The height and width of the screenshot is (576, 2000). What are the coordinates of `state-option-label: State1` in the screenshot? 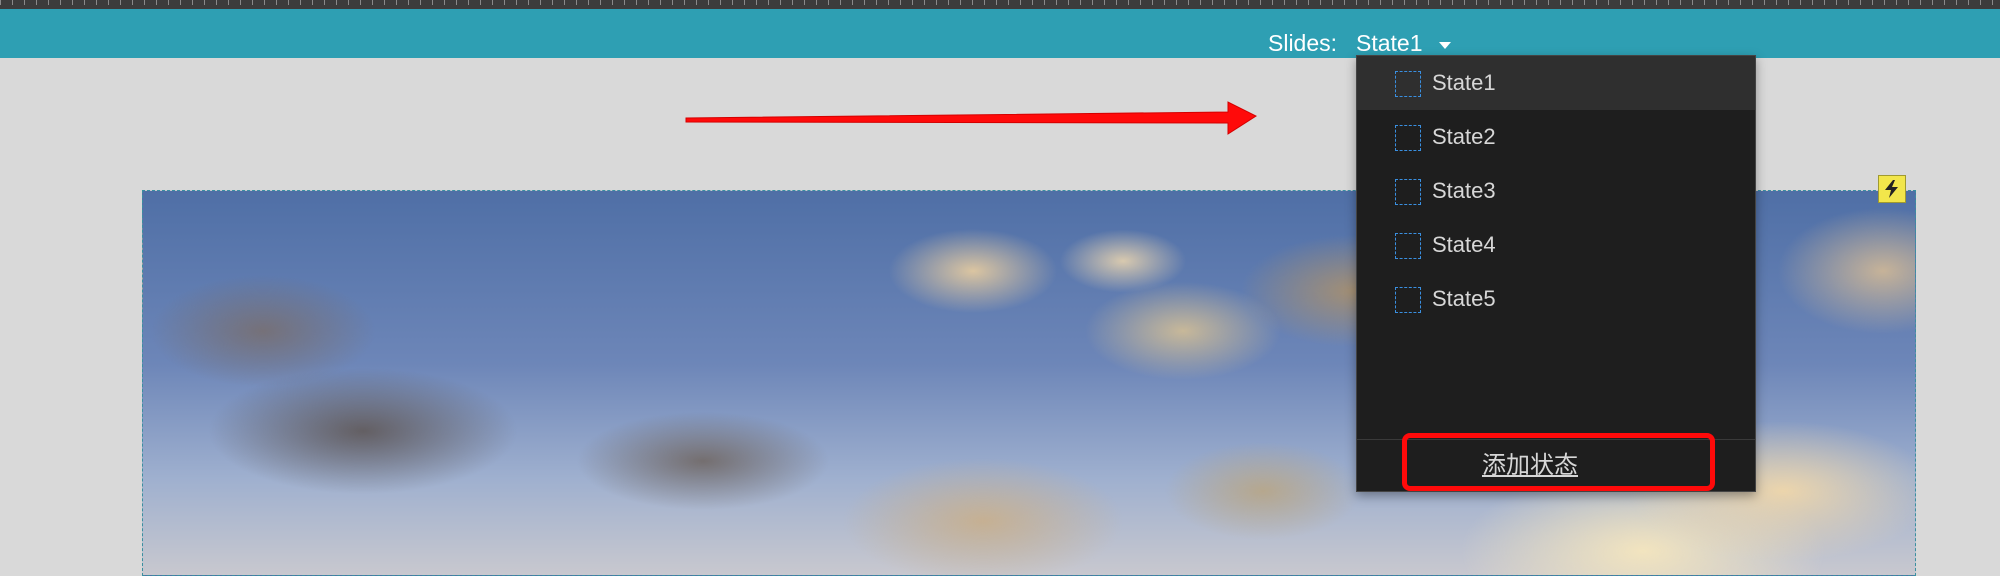 It's located at (1464, 82).